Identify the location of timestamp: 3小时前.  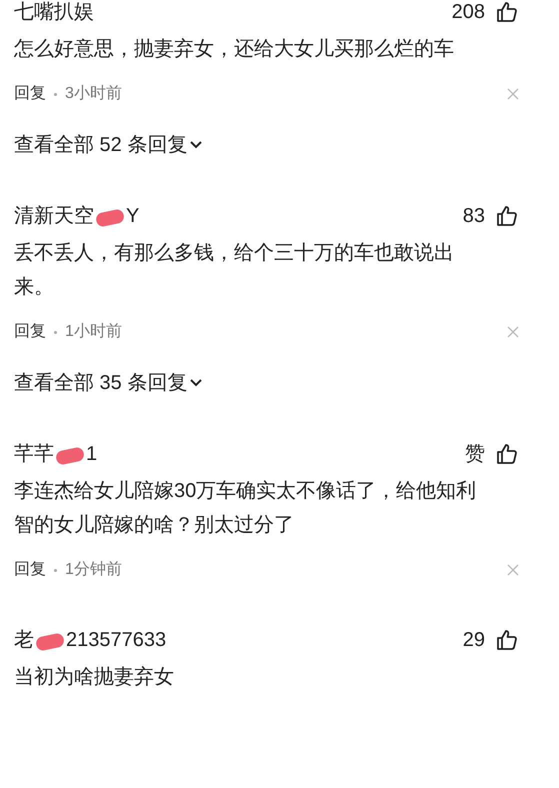
(93, 94).